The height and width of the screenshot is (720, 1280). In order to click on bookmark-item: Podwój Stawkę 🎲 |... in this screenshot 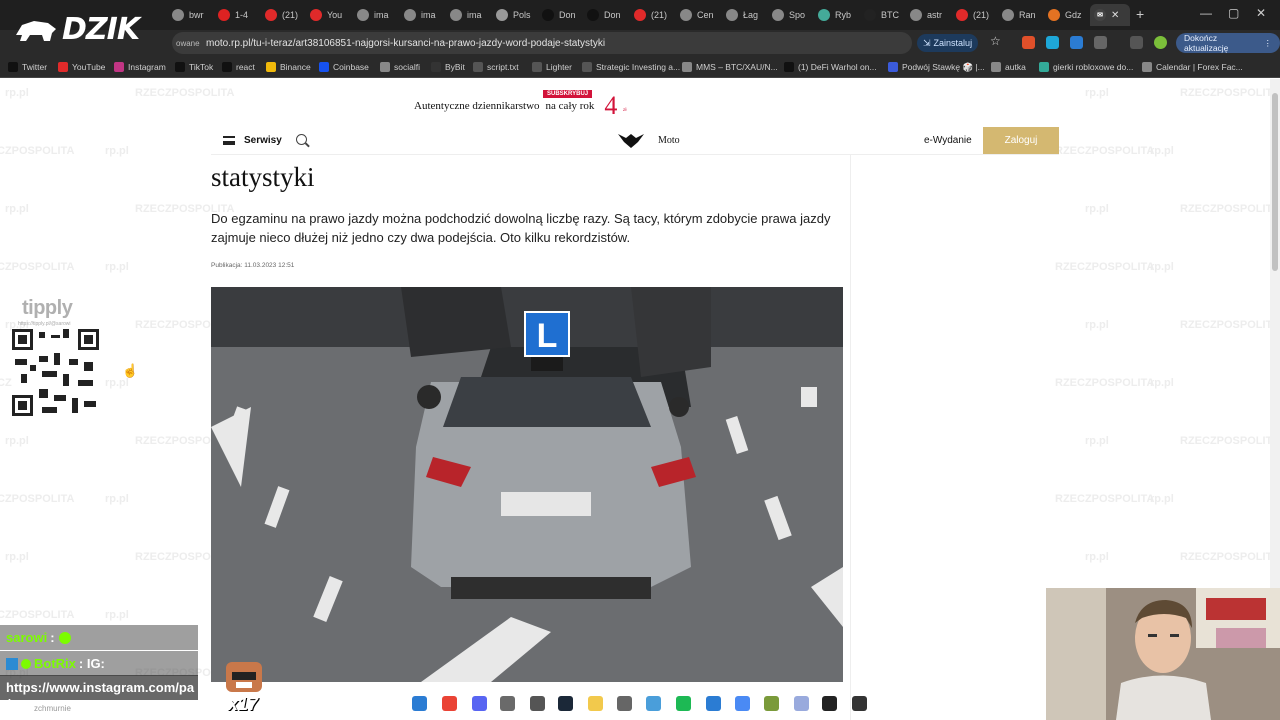, I will do `click(936, 67)`.